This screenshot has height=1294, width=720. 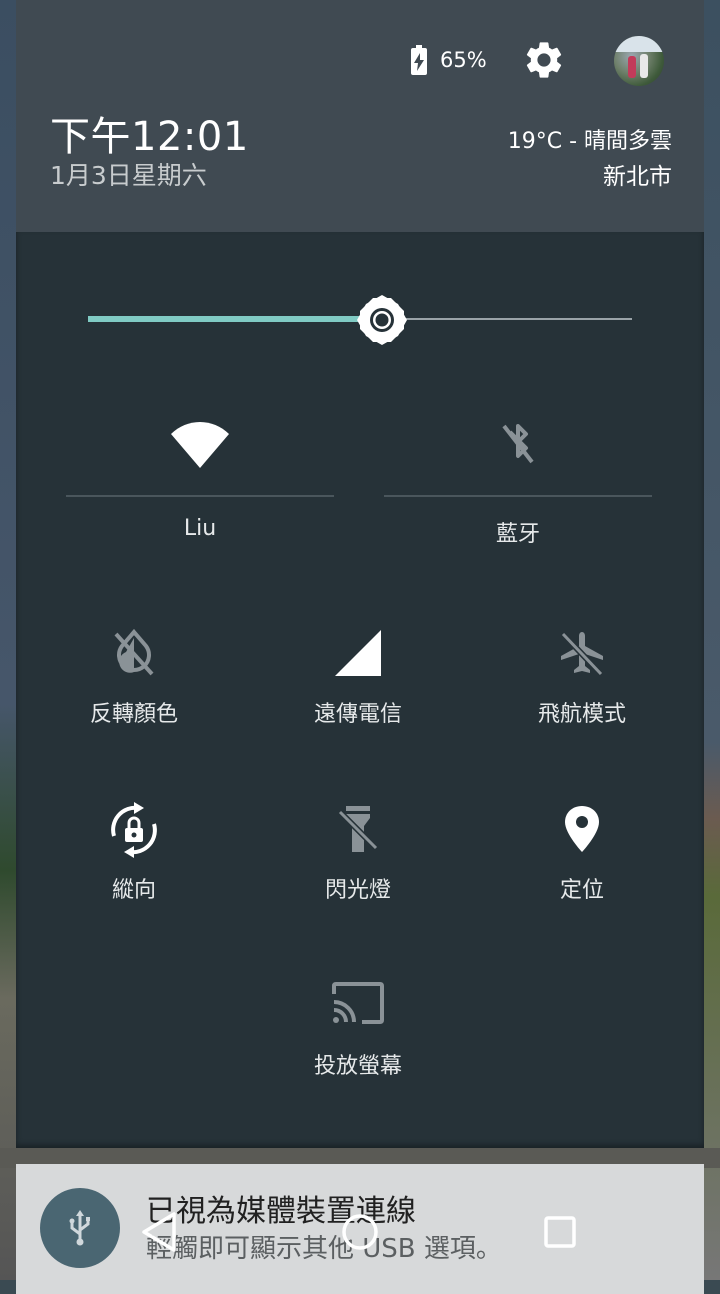 I want to click on tile-wifi, so click(x=200, y=442).